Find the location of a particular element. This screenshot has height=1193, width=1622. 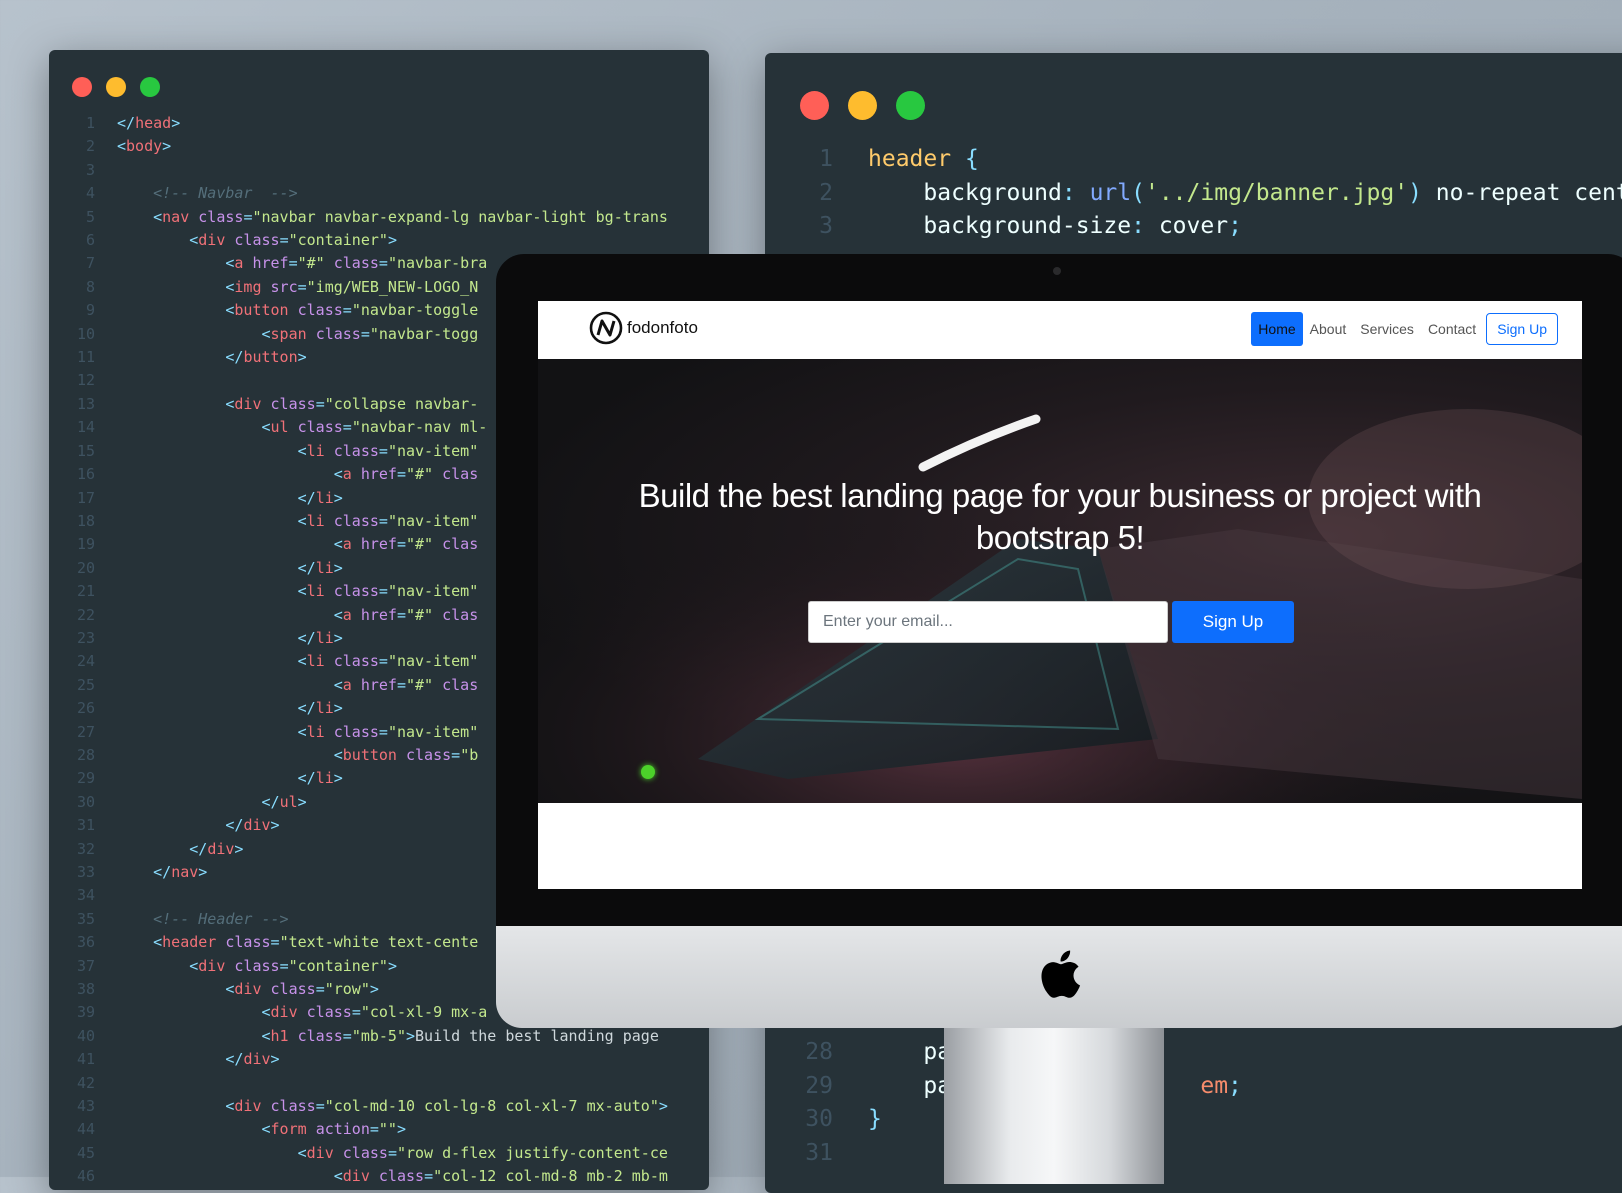

email-input is located at coordinates (988, 622).